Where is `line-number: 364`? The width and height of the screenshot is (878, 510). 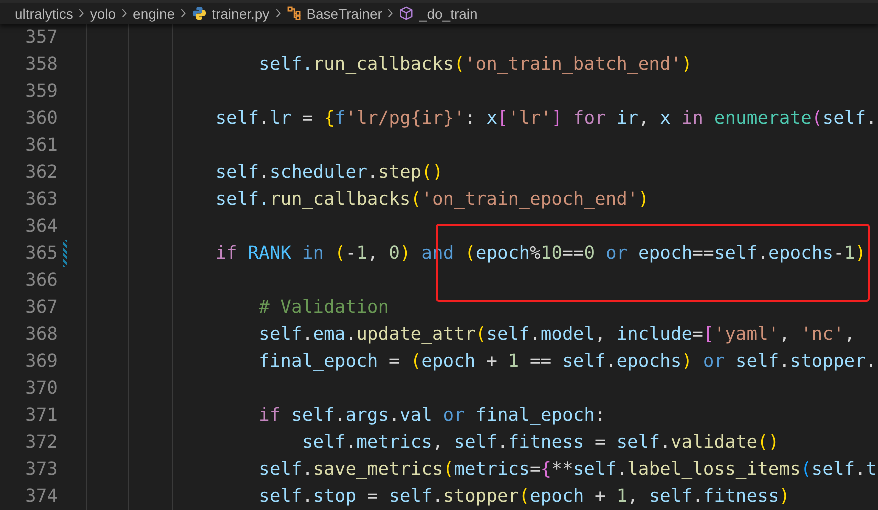 line-number: 364 is located at coordinates (41, 226).